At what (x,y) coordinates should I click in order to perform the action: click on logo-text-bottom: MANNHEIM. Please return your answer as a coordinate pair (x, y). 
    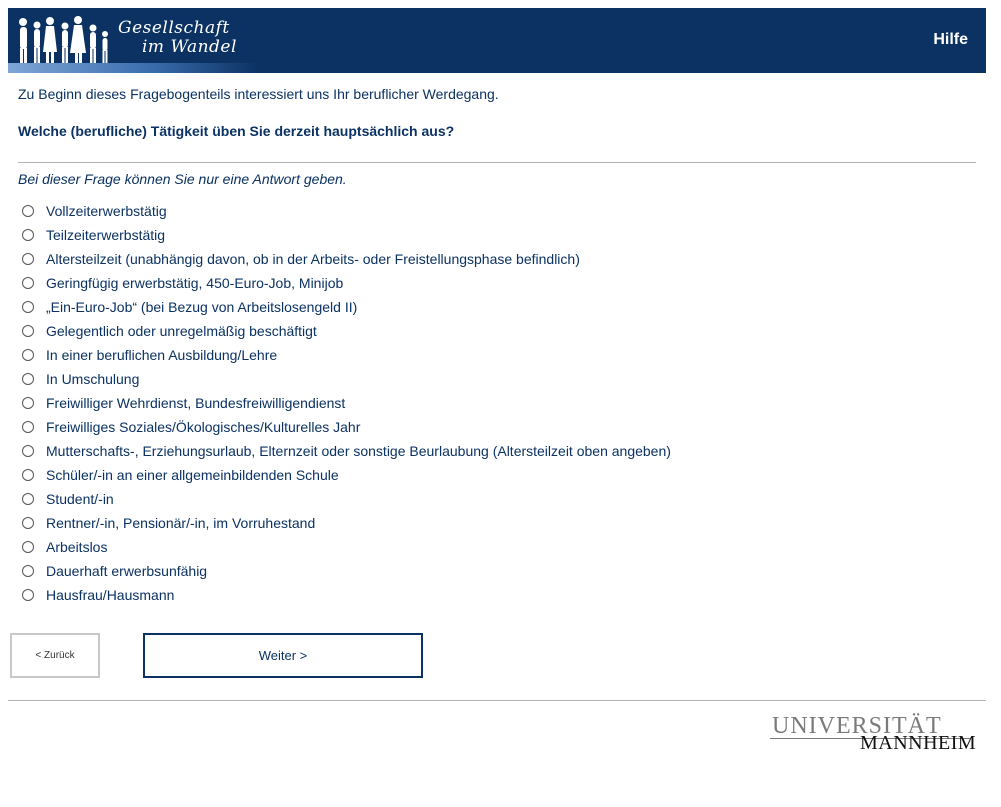
    Looking at the image, I should click on (918, 743).